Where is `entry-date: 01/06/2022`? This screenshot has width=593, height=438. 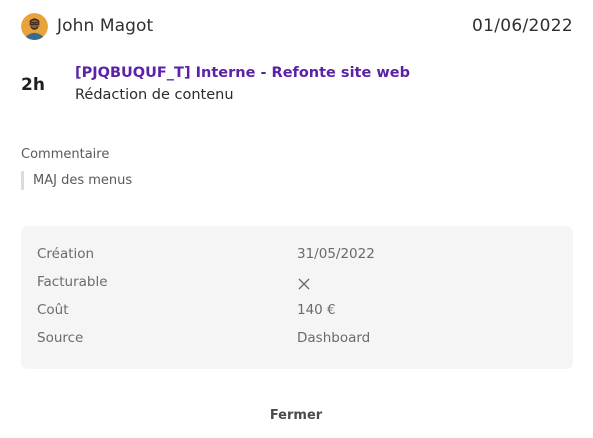
entry-date: 01/06/2022 is located at coordinates (522, 26).